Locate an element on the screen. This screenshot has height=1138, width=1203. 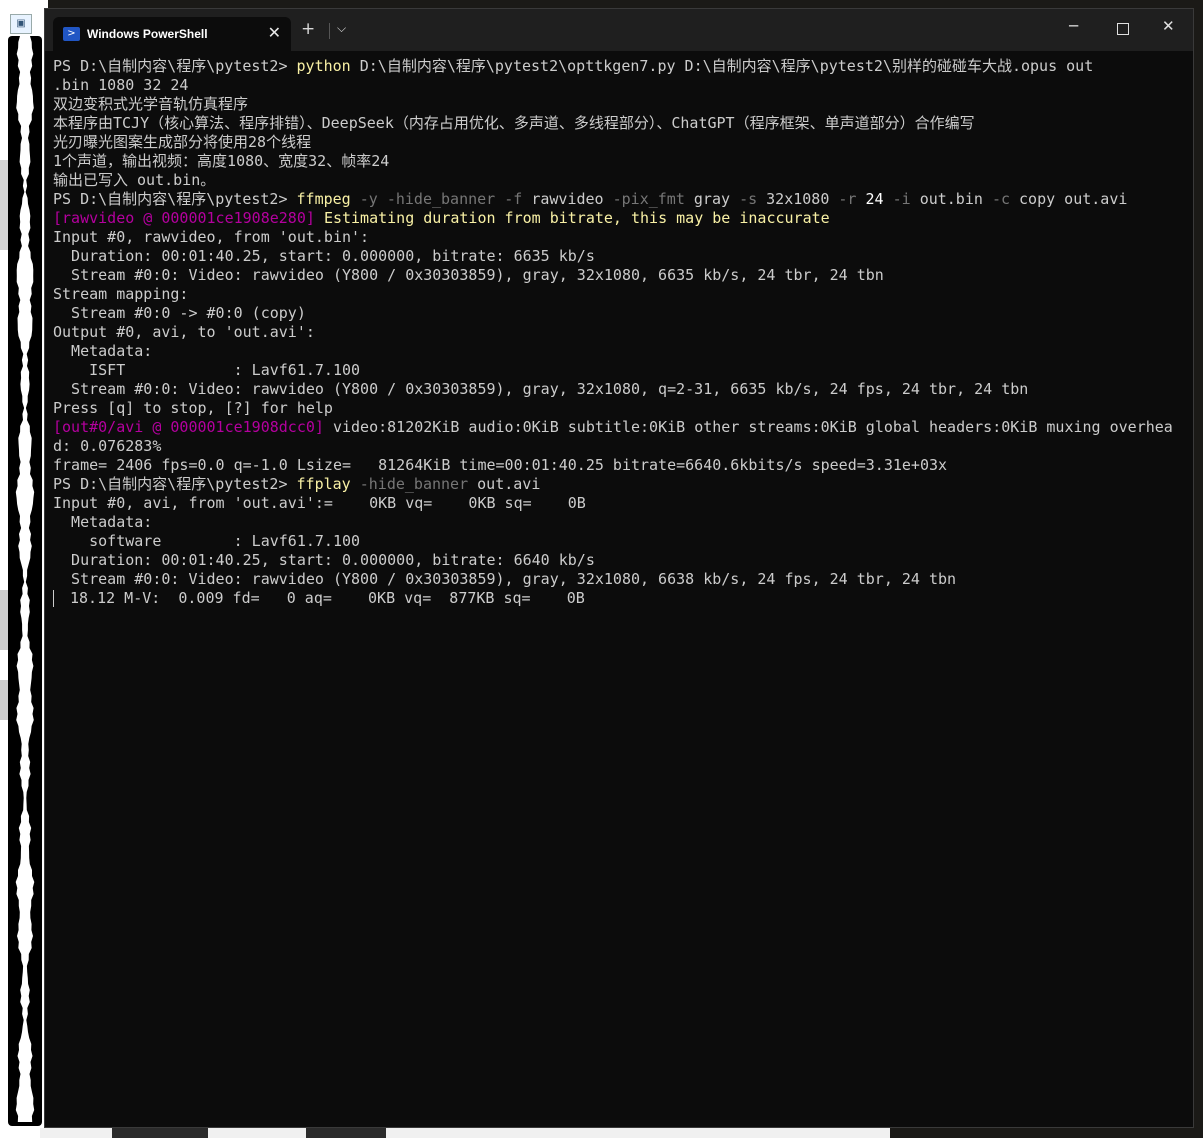
powershell-icon: > is located at coordinates (71, 34).